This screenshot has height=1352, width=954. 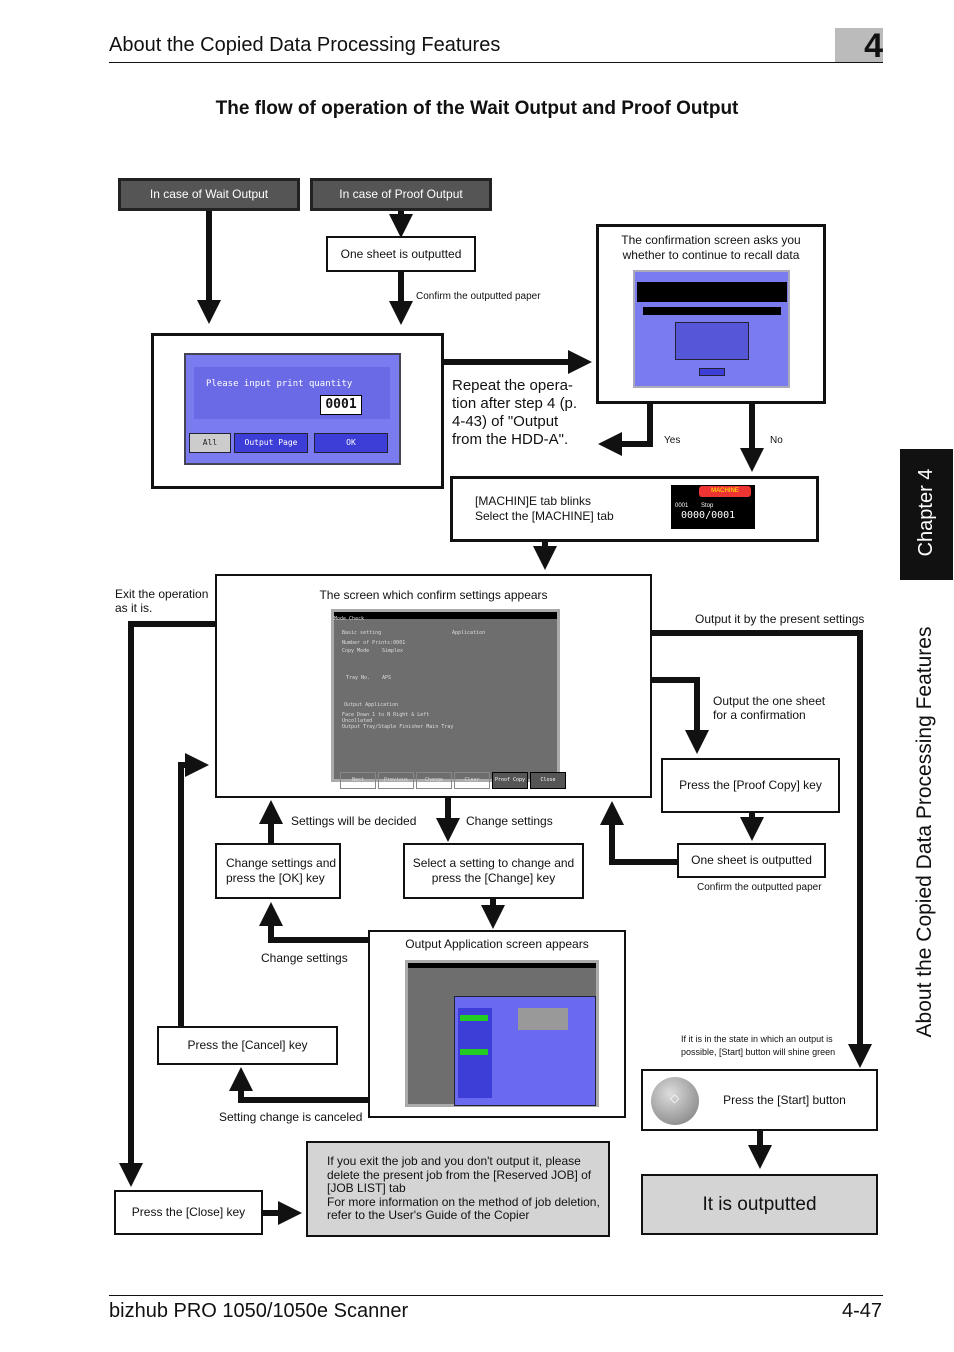 What do you see at coordinates (445, 617) in the screenshot?
I see `mode-check-title: Mode Check` at bounding box center [445, 617].